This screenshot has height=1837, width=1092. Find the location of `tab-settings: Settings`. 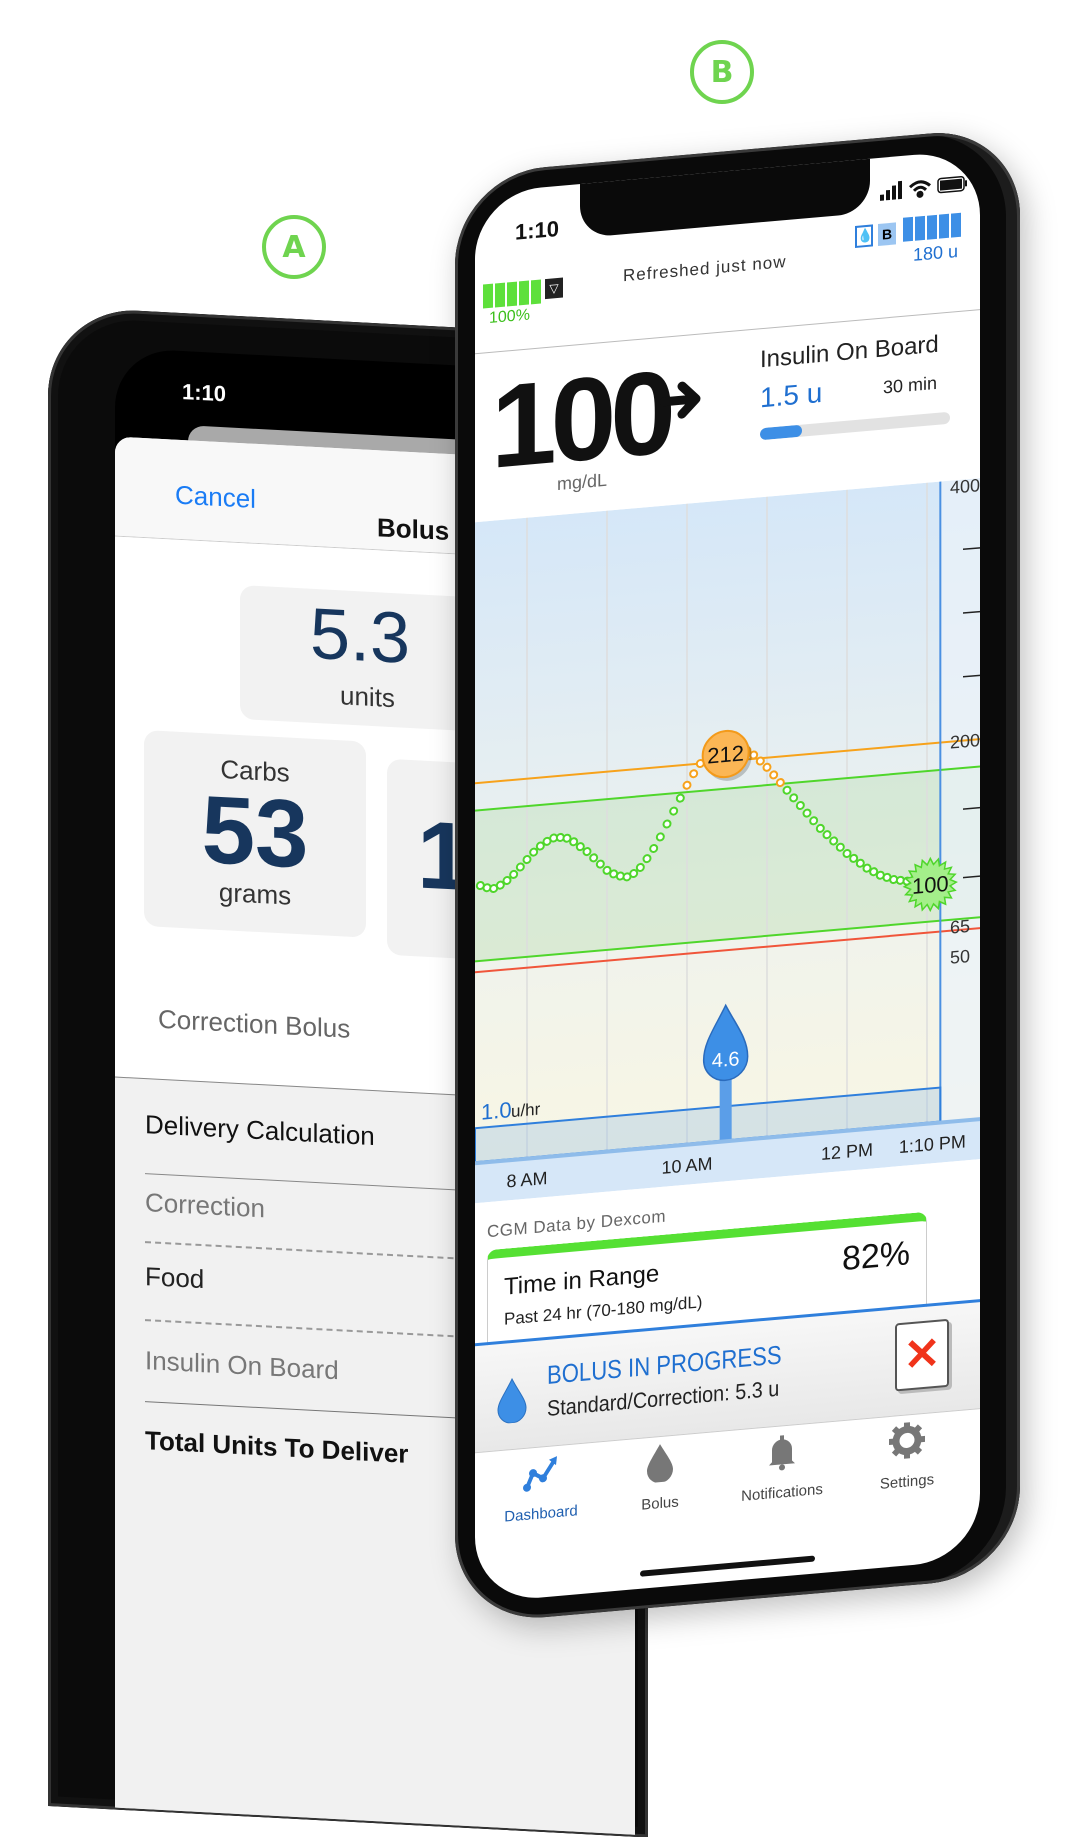

tab-settings: Settings is located at coordinates (907, 1456).